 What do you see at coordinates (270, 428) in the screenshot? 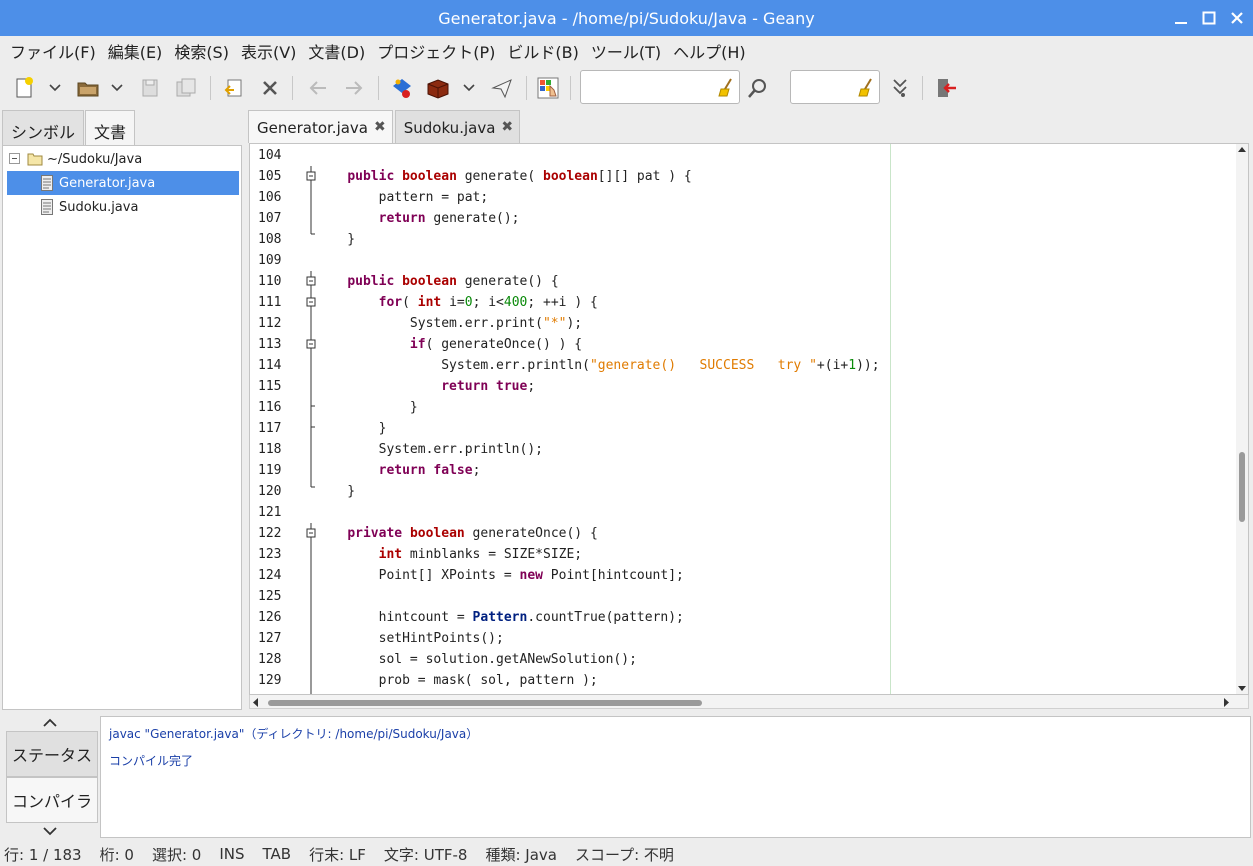
I see `line-number: 117` at bounding box center [270, 428].